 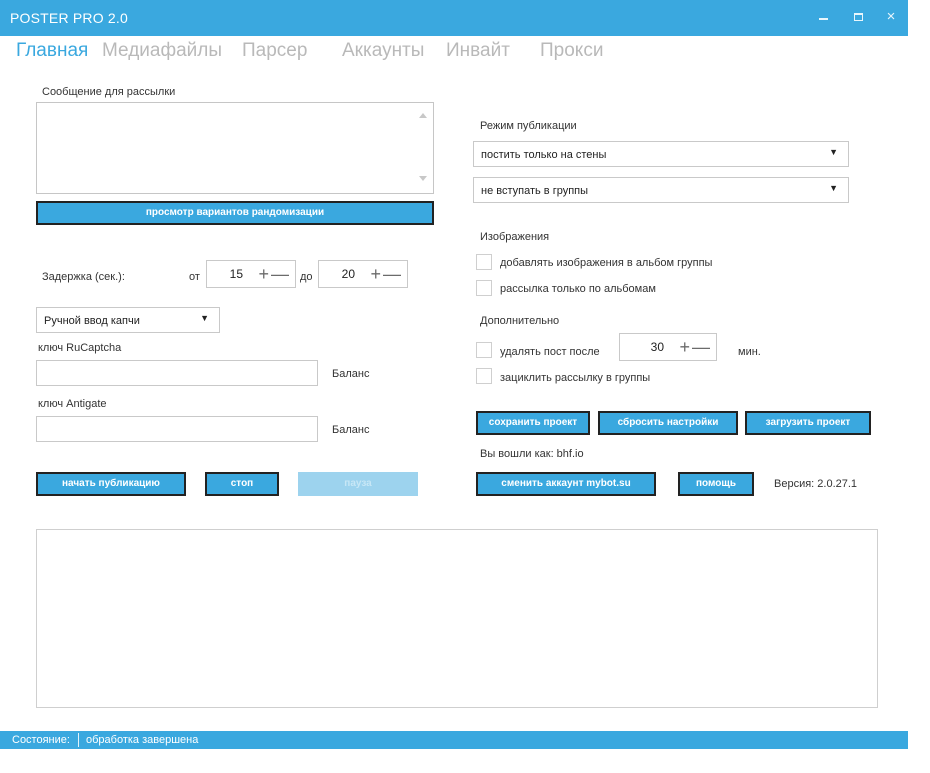 What do you see at coordinates (52, 51) in the screenshot?
I see `tab-main: Главная` at bounding box center [52, 51].